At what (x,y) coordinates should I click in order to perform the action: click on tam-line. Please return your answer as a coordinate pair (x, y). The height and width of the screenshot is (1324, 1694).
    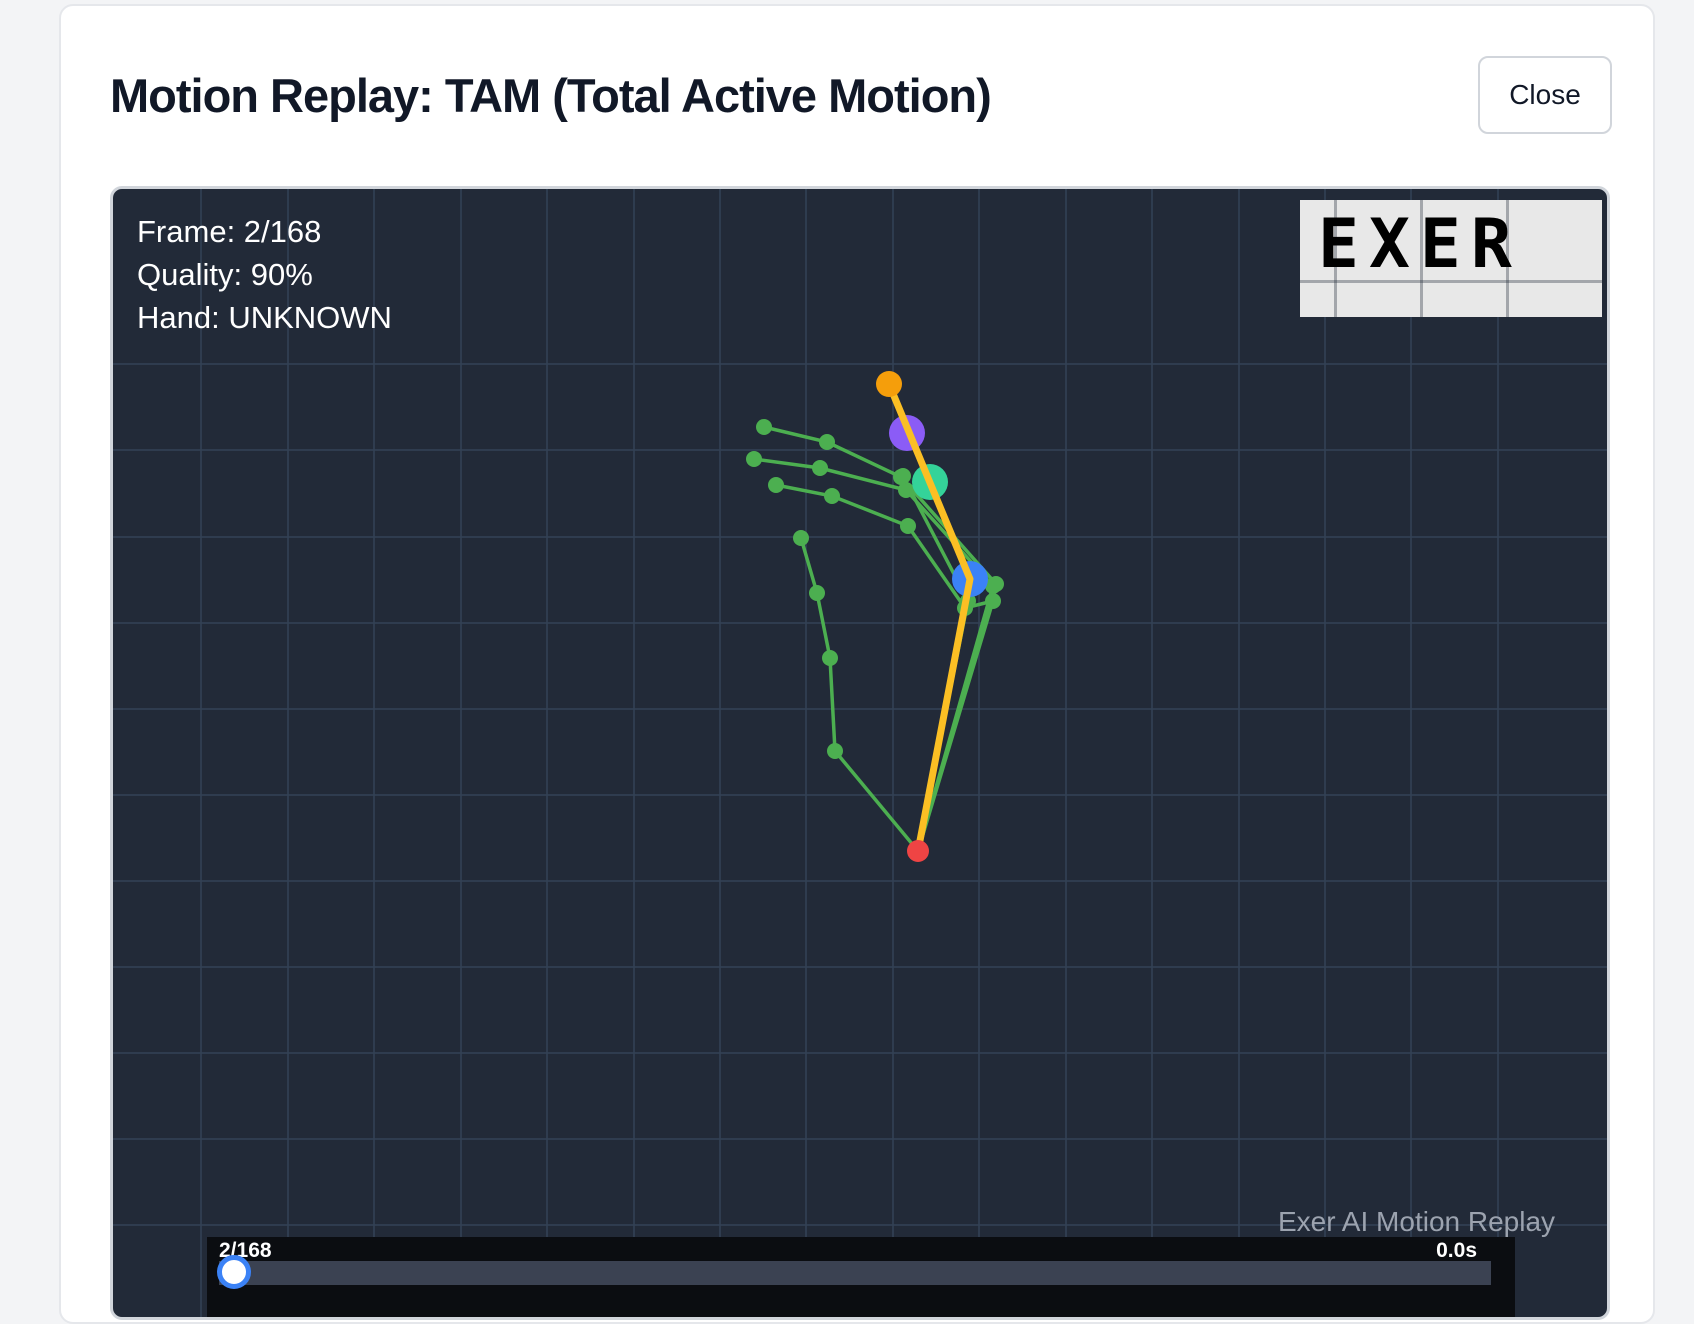
    Looking at the image, I should click on (929, 617).